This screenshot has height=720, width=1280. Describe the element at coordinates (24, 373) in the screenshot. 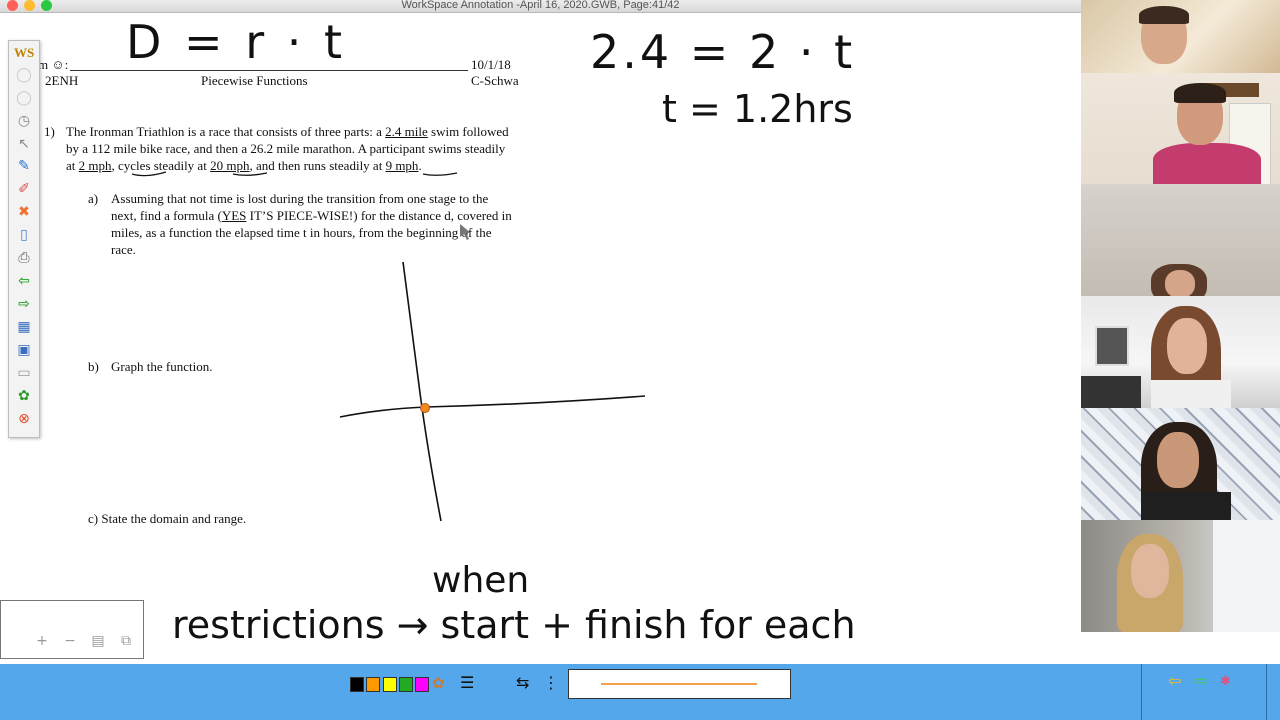

I see `stamp-icon: ▭` at that location.